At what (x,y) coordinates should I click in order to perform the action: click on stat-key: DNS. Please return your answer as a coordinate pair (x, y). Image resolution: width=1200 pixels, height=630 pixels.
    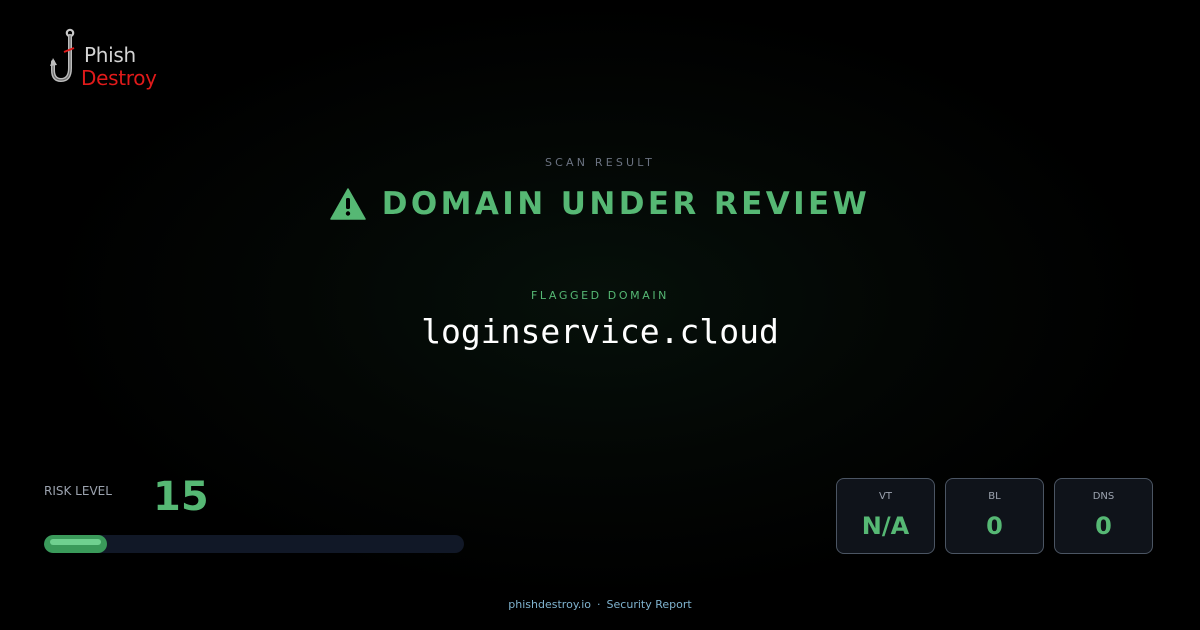
    Looking at the image, I should click on (1103, 496).